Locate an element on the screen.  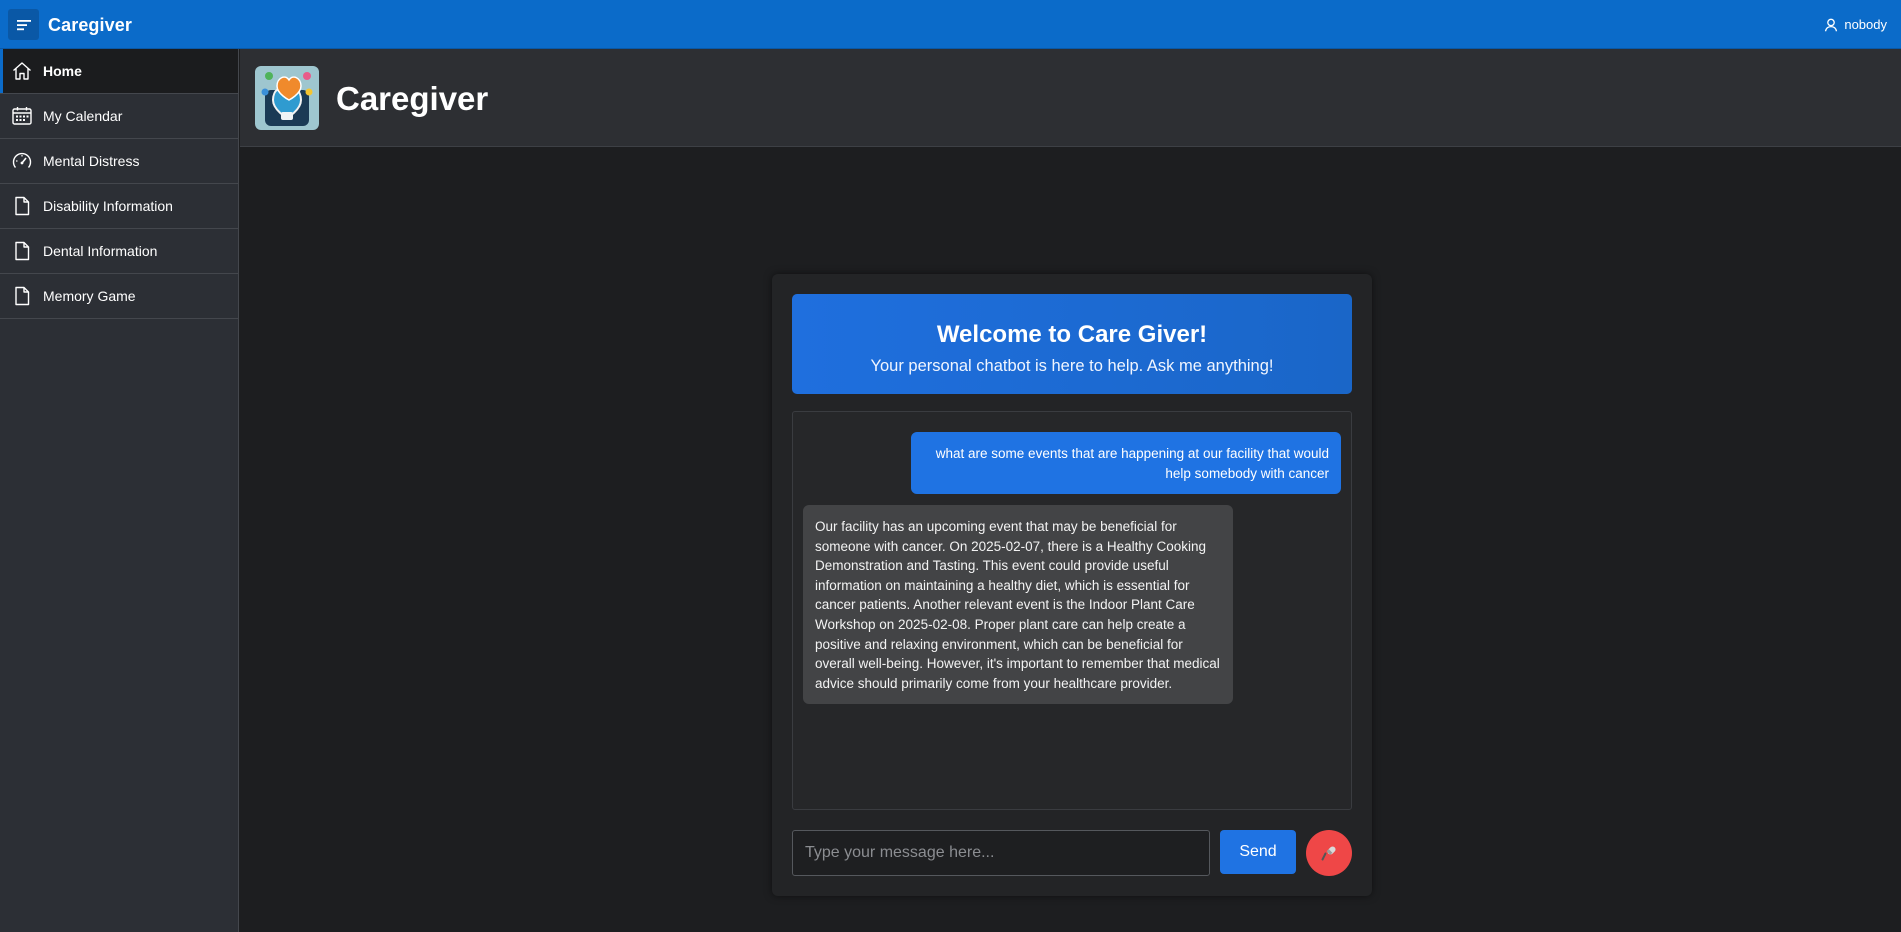
sidebar-item-my-calendar: My Calendar is located at coordinates (119, 116).